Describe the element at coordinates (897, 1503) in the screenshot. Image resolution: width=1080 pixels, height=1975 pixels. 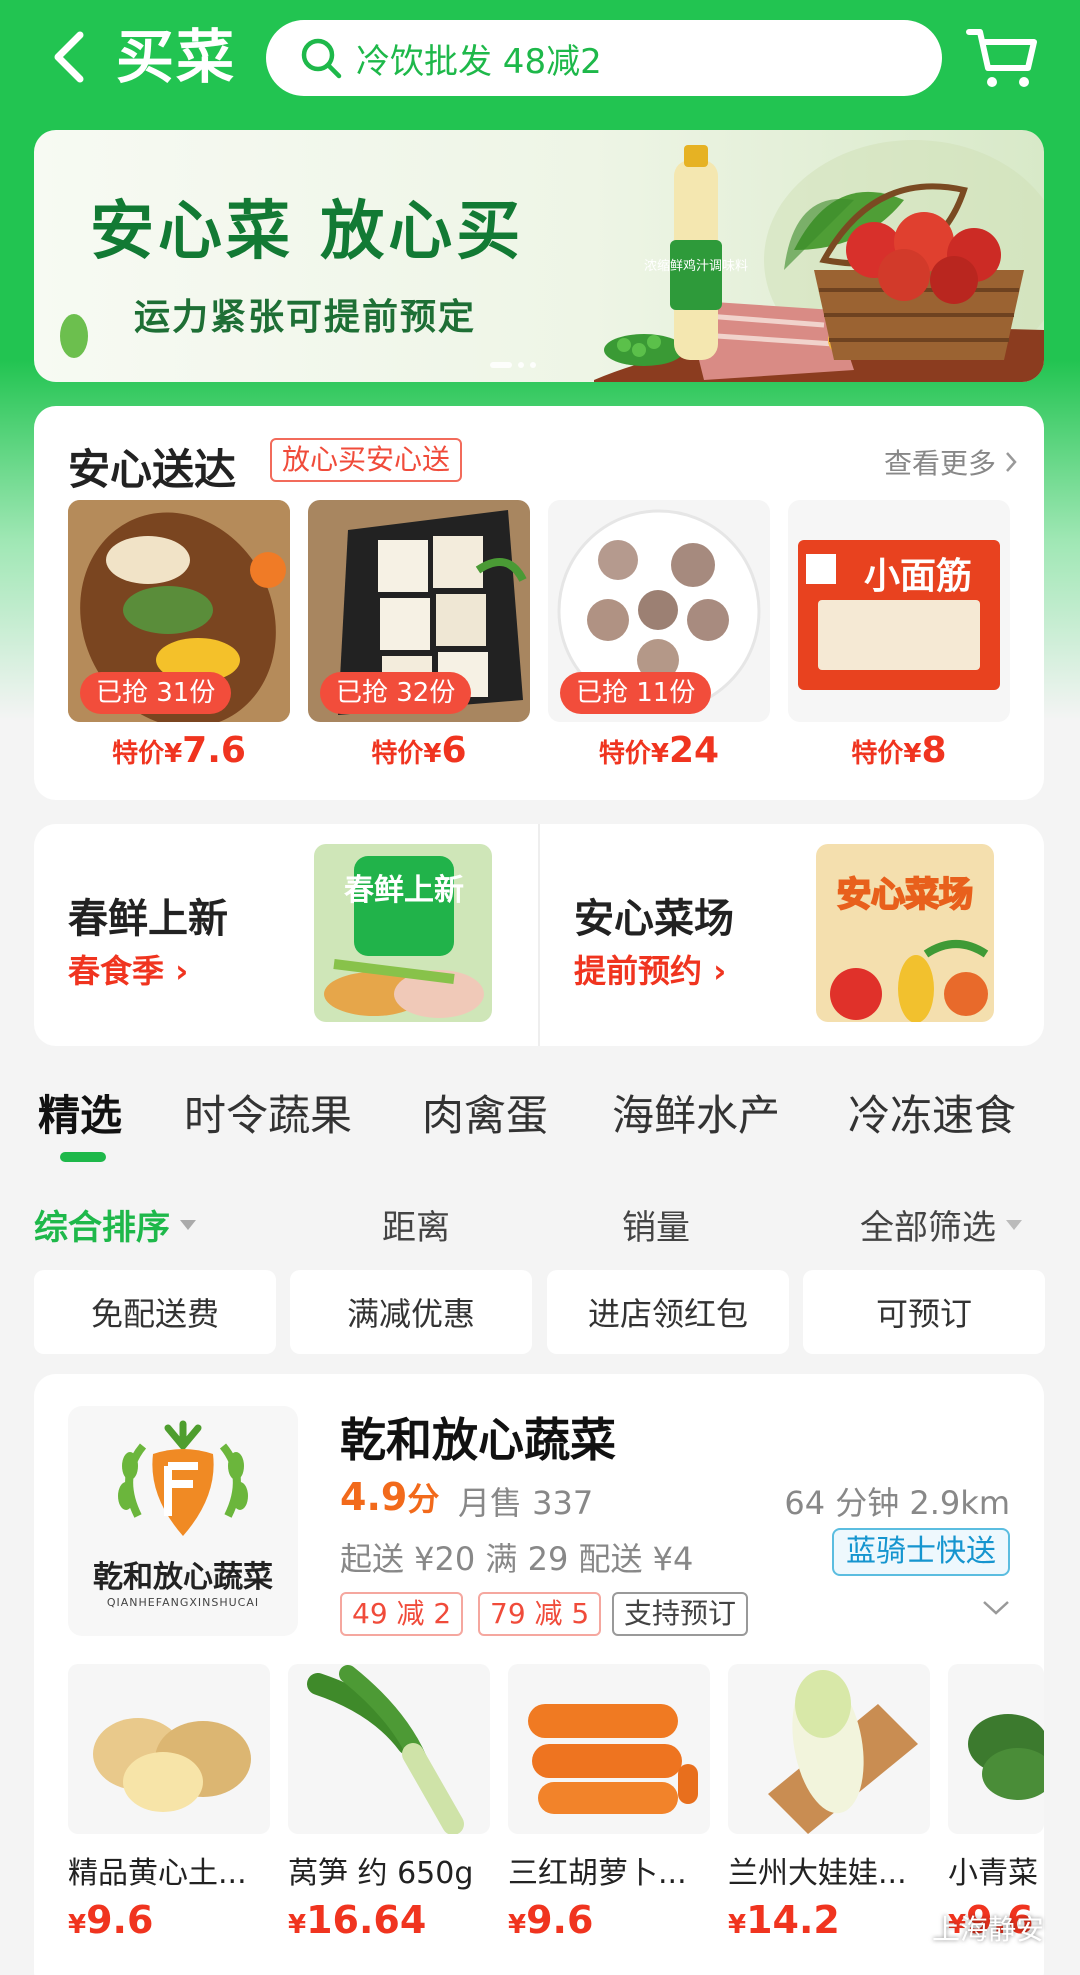
I see `delivery-eta: 64 分钟 2.9km` at that location.